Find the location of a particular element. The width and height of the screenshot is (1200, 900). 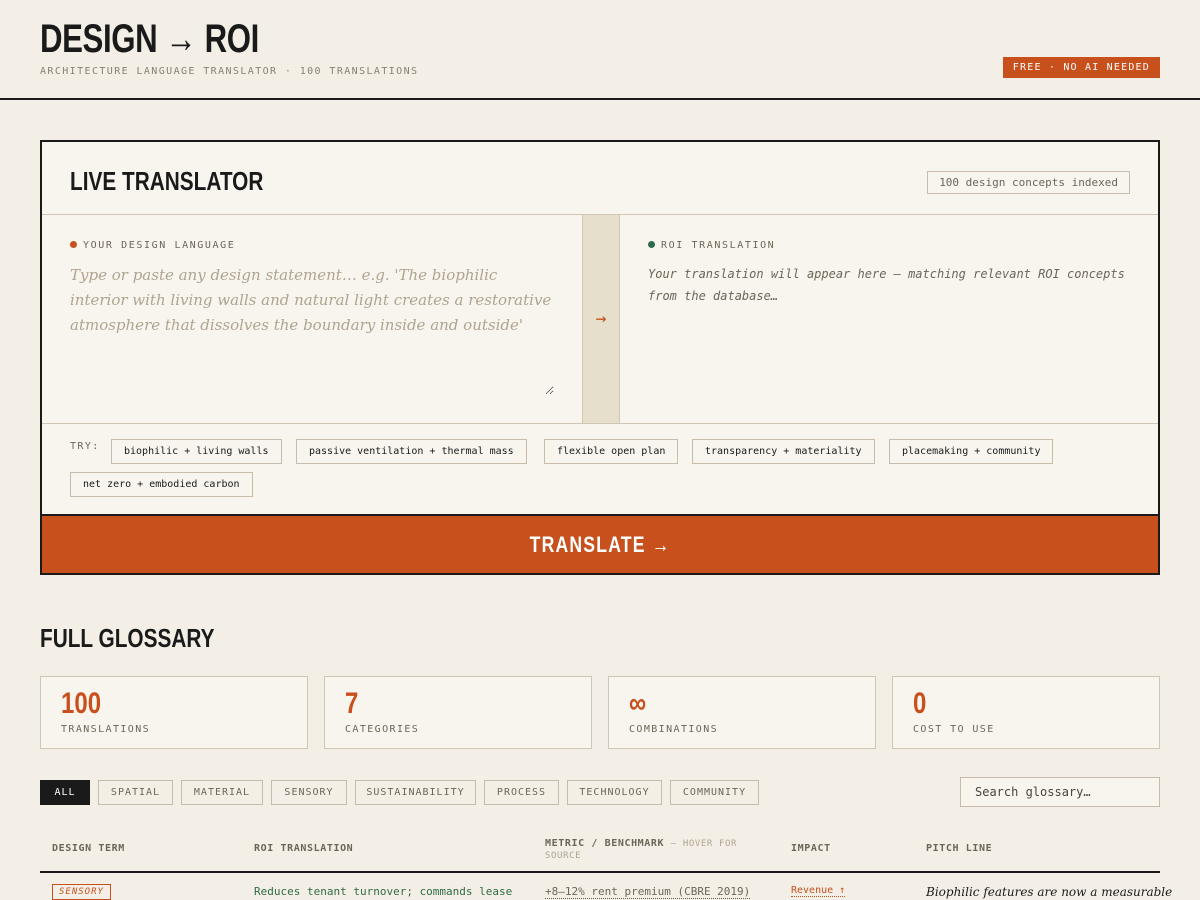

design-language-label-text: YOUR DESIGN LANGUAGE is located at coordinates (159, 245).